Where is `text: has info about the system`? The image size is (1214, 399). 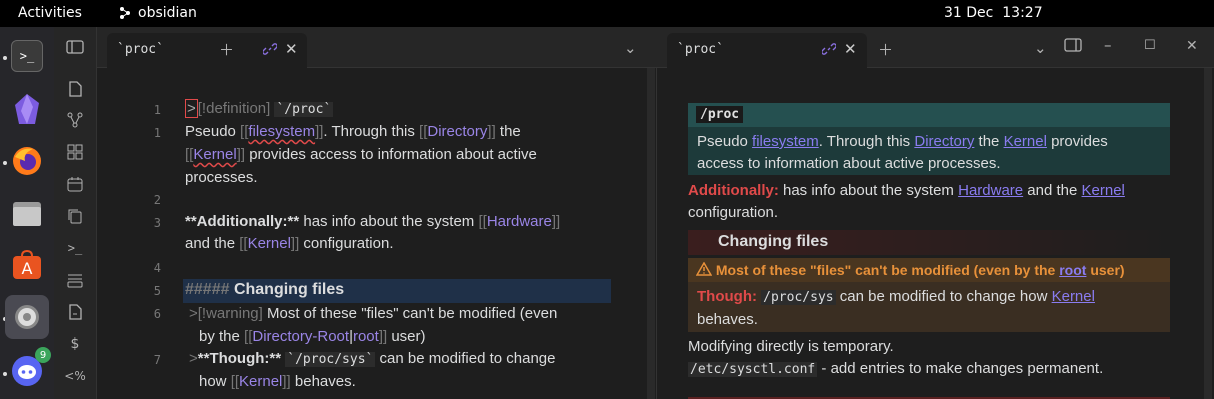
text: has info about the system is located at coordinates (389, 221).